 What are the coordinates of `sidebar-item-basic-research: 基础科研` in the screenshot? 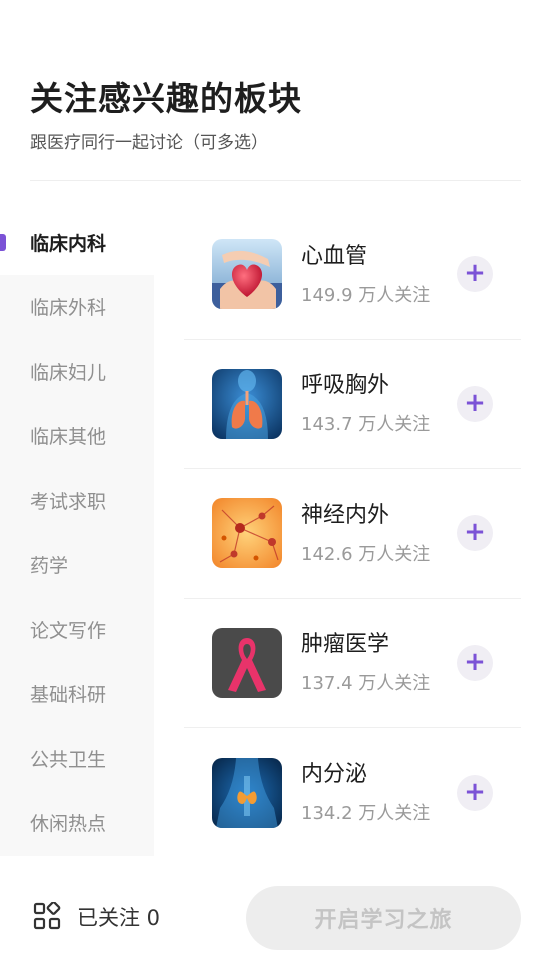 It's located at (77, 694).